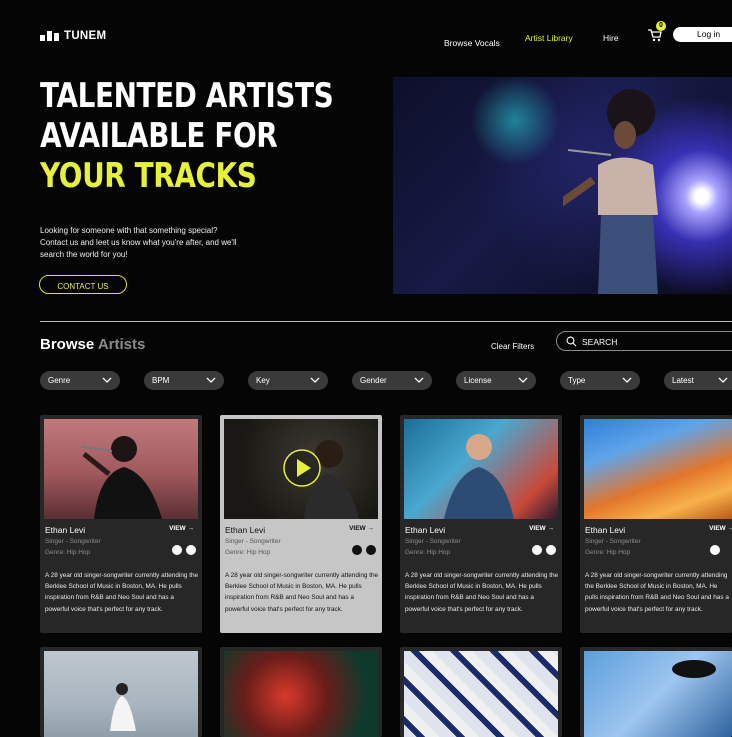 This screenshot has height=737, width=732. I want to click on filter-label: Latest, so click(683, 380).